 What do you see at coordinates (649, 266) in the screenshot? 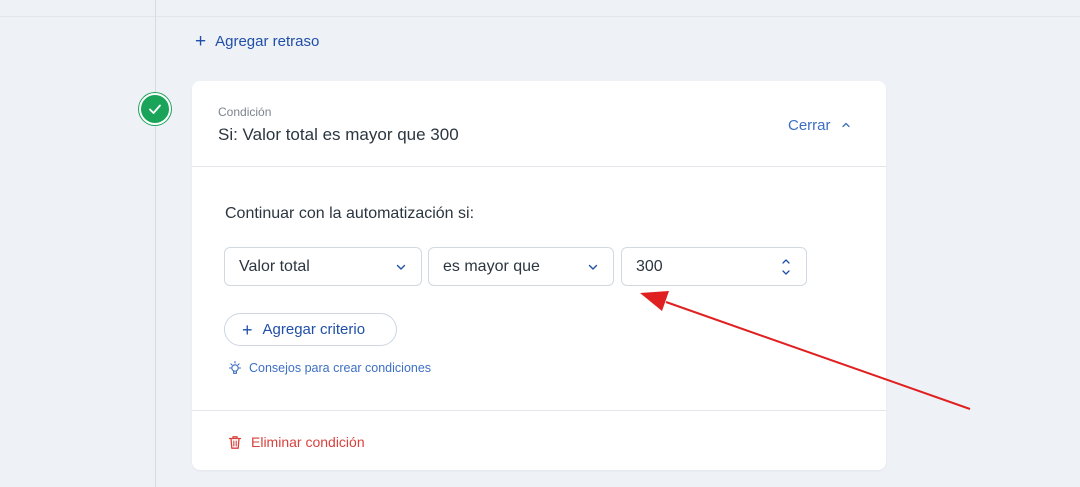
I see `value-input-value: 300` at bounding box center [649, 266].